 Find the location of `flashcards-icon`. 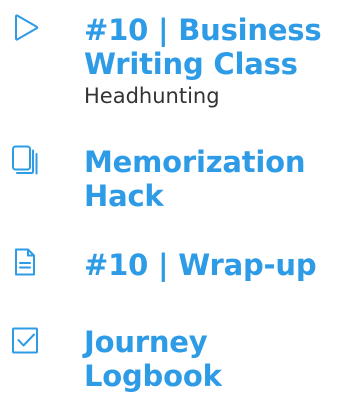

flashcards-icon is located at coordinates (25, 160).